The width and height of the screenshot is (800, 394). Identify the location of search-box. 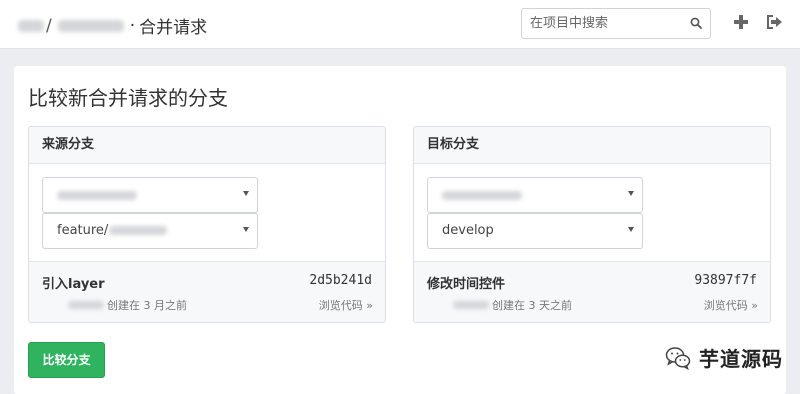
(616, 23).